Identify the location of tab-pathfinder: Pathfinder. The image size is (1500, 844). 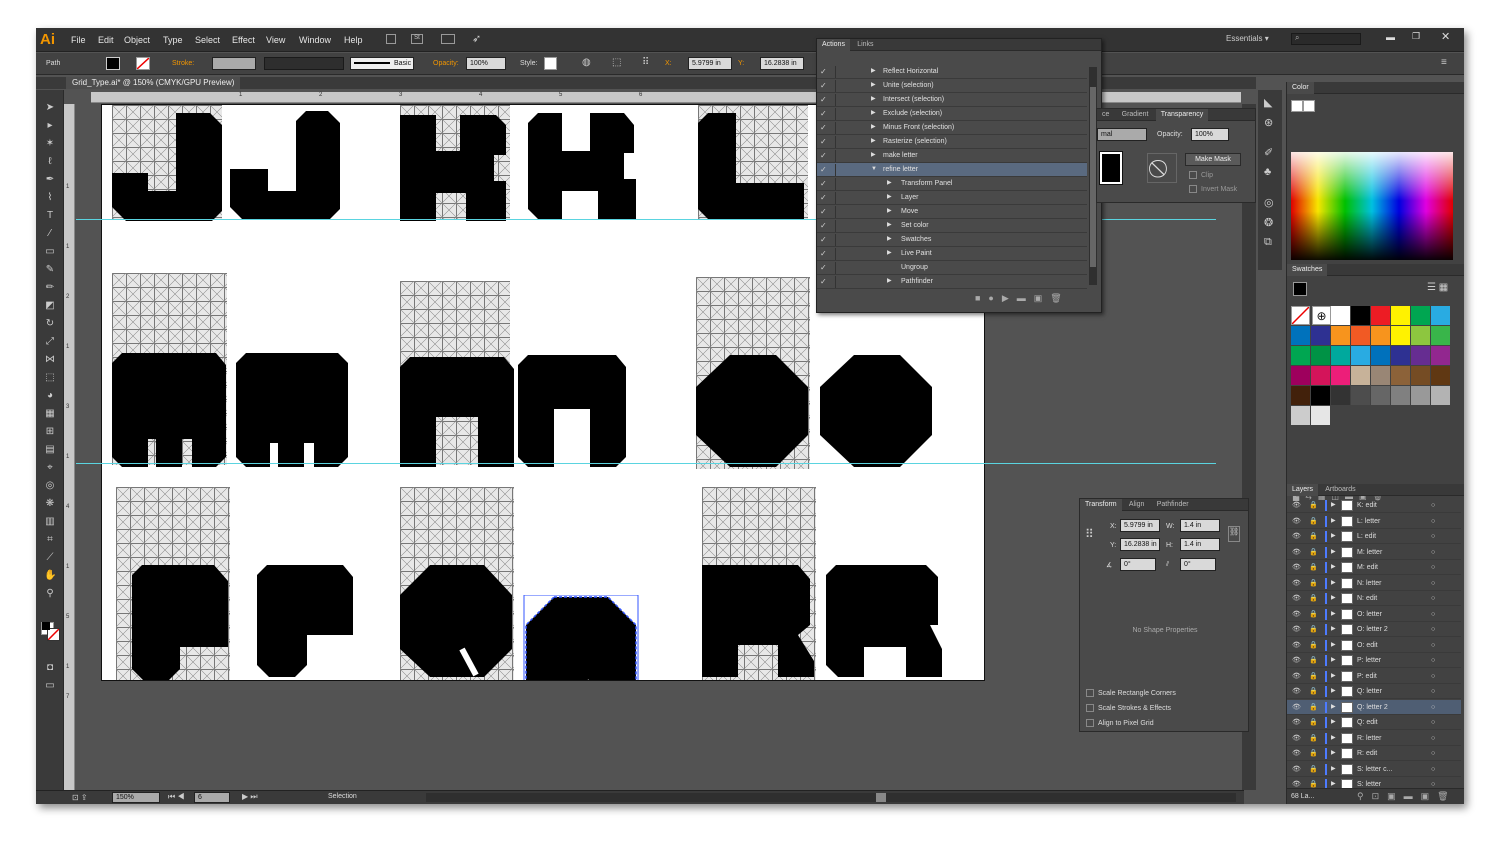
(1173, 505).